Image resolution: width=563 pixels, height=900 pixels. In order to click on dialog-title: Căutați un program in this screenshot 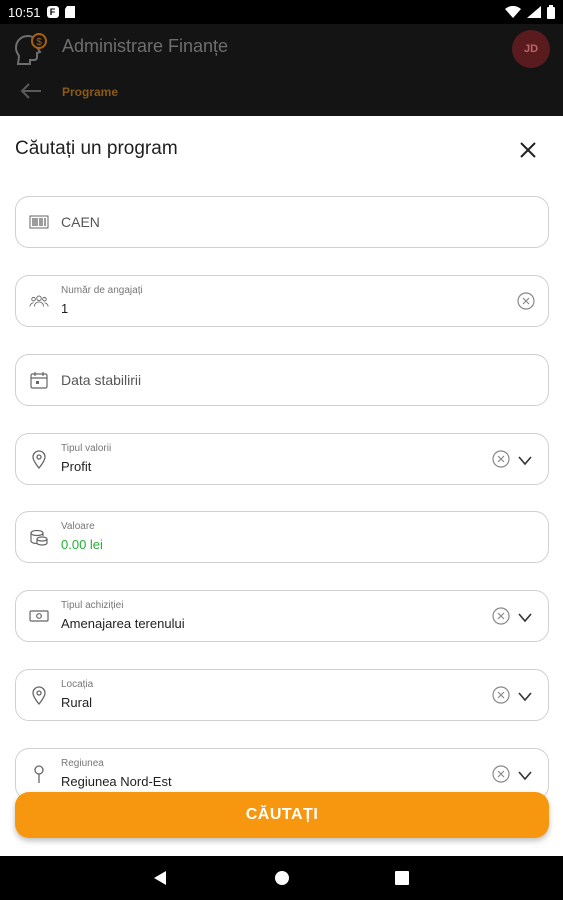, I will do `click(96, 148)`.